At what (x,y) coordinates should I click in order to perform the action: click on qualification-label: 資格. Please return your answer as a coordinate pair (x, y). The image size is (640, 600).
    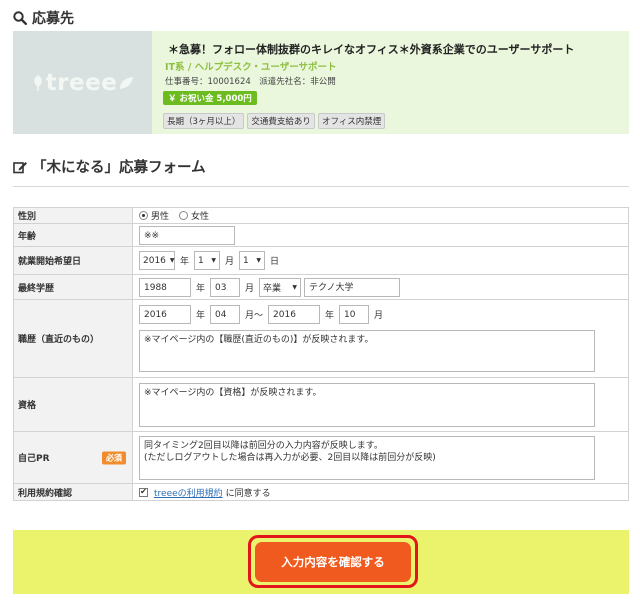
    Looking at the image, I should click on (73, 404).